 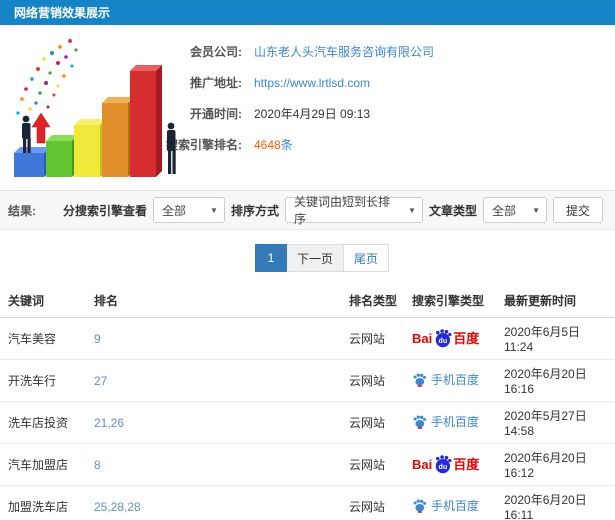 What do you see at coordinates (95, 108) in the screenshot?
I see `bar-chart-graphic` at bounding box center [95, 108].